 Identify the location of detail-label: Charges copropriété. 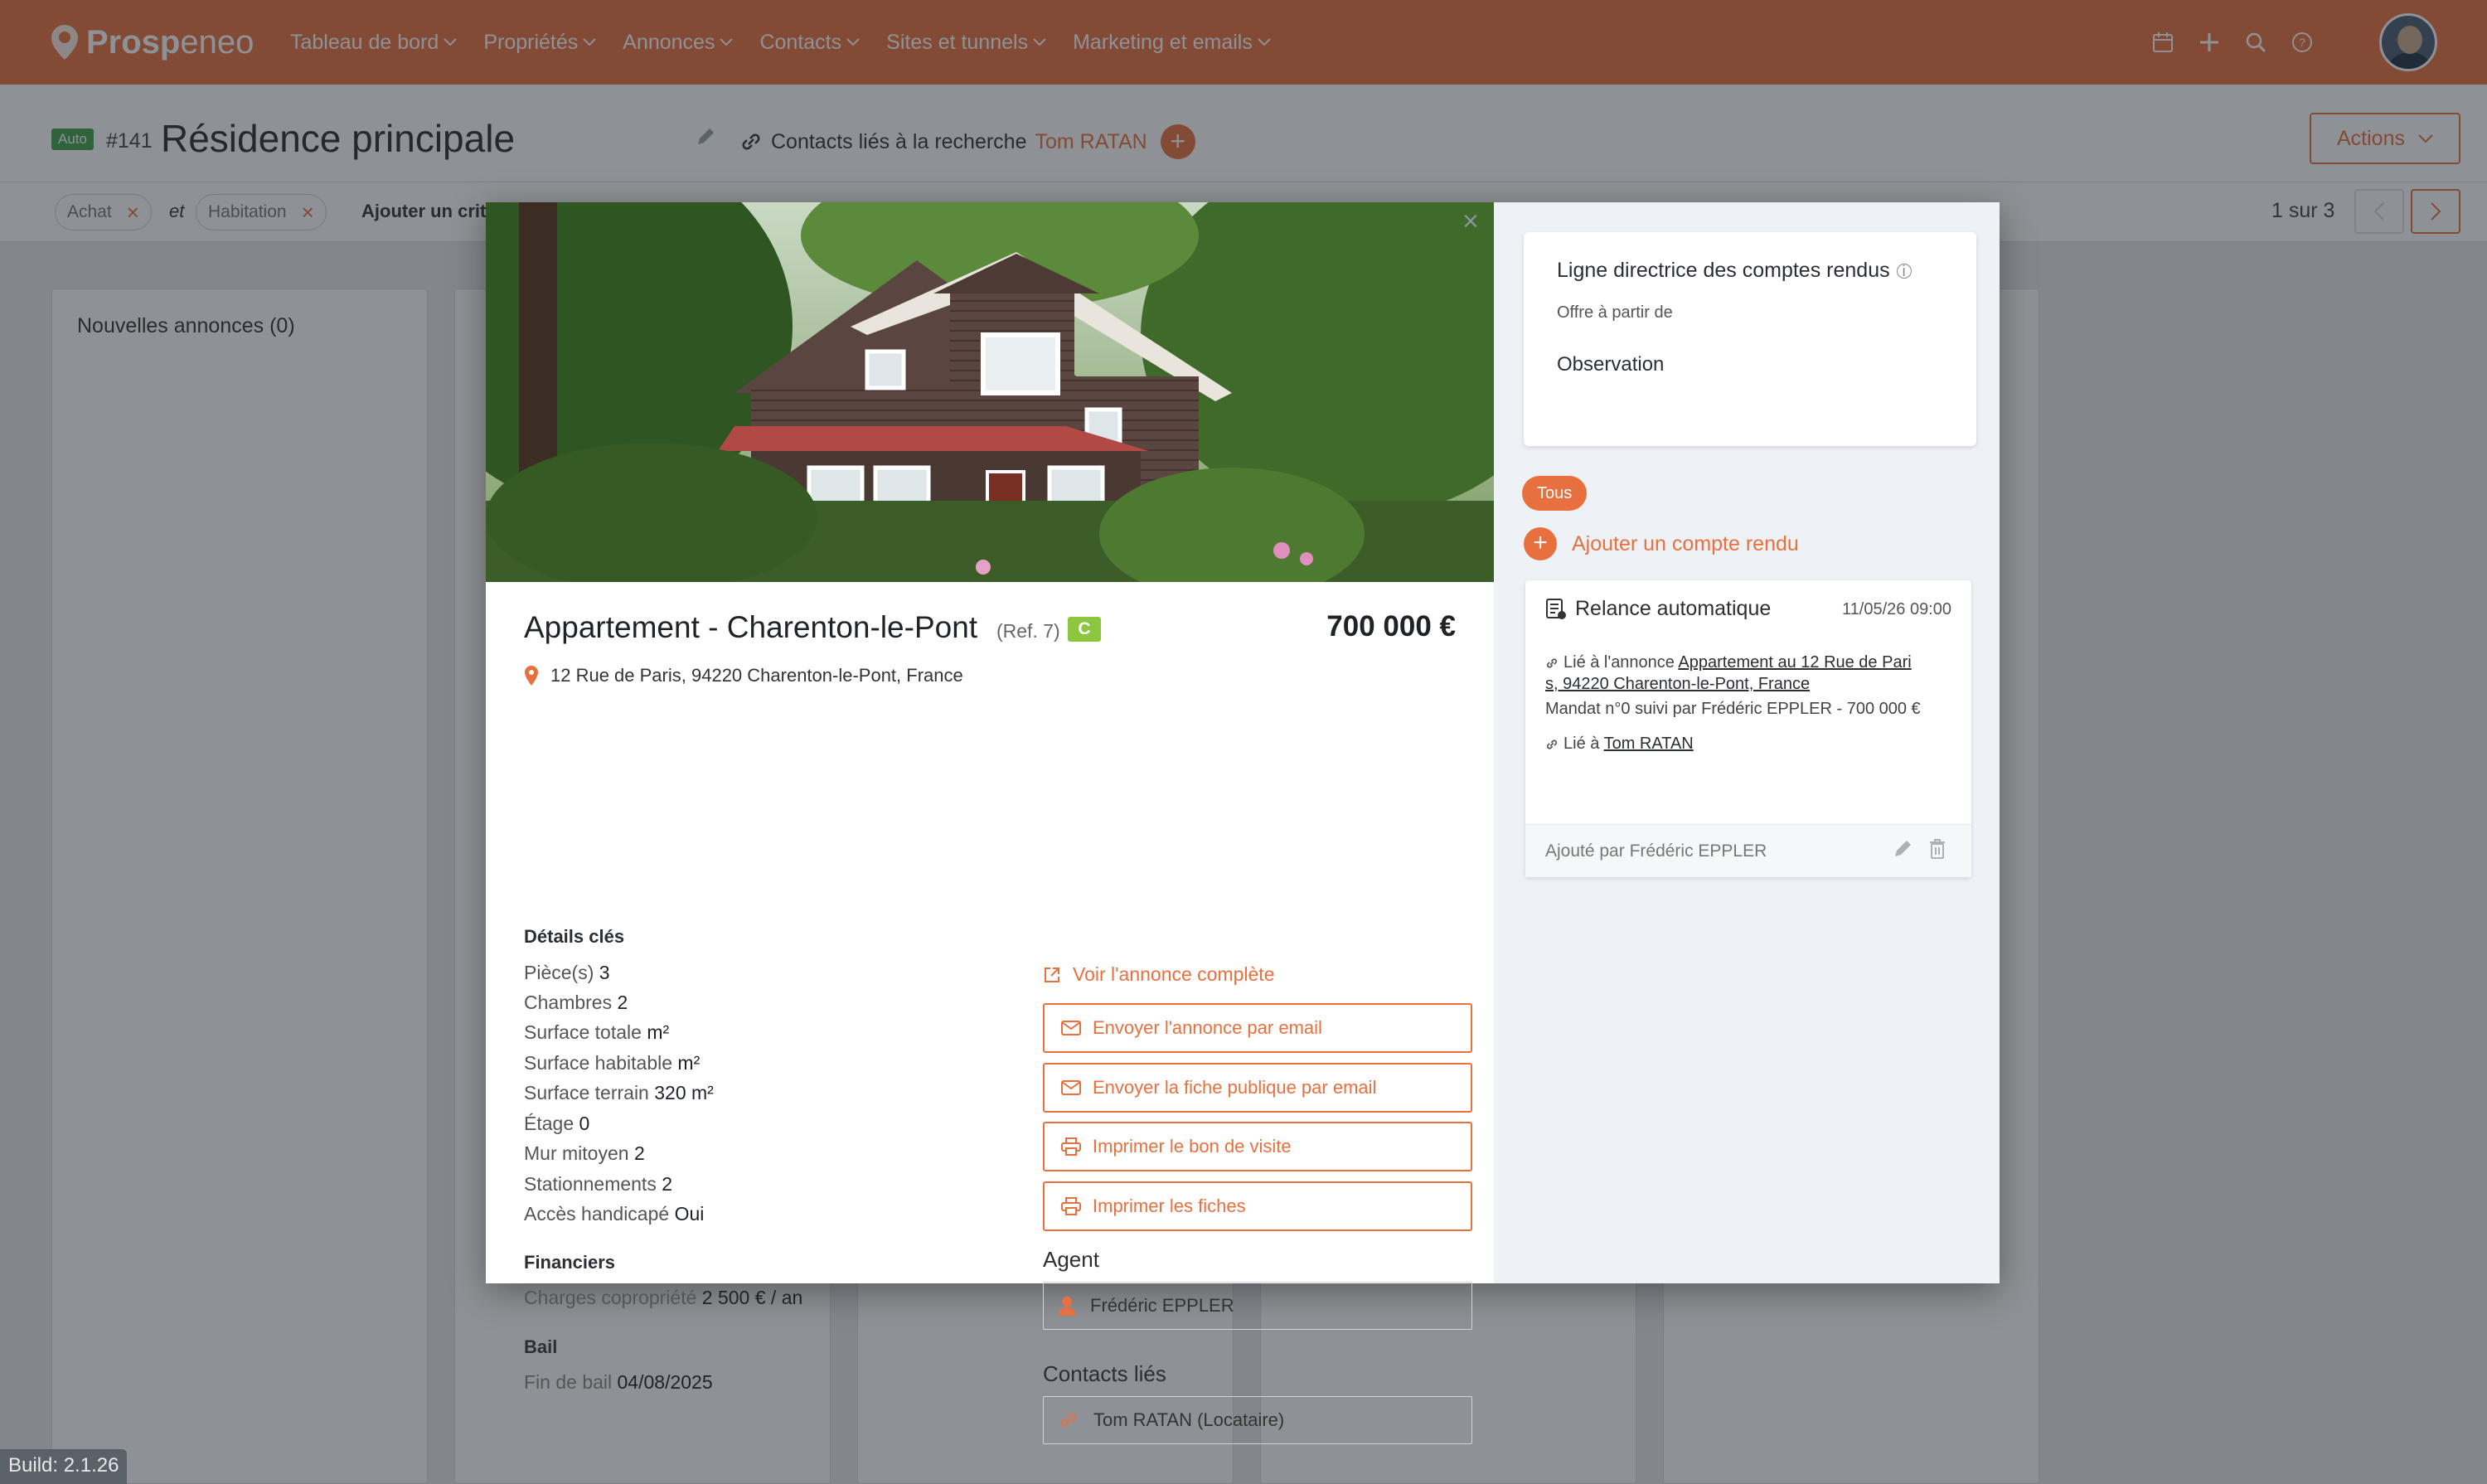
(610, 1297).